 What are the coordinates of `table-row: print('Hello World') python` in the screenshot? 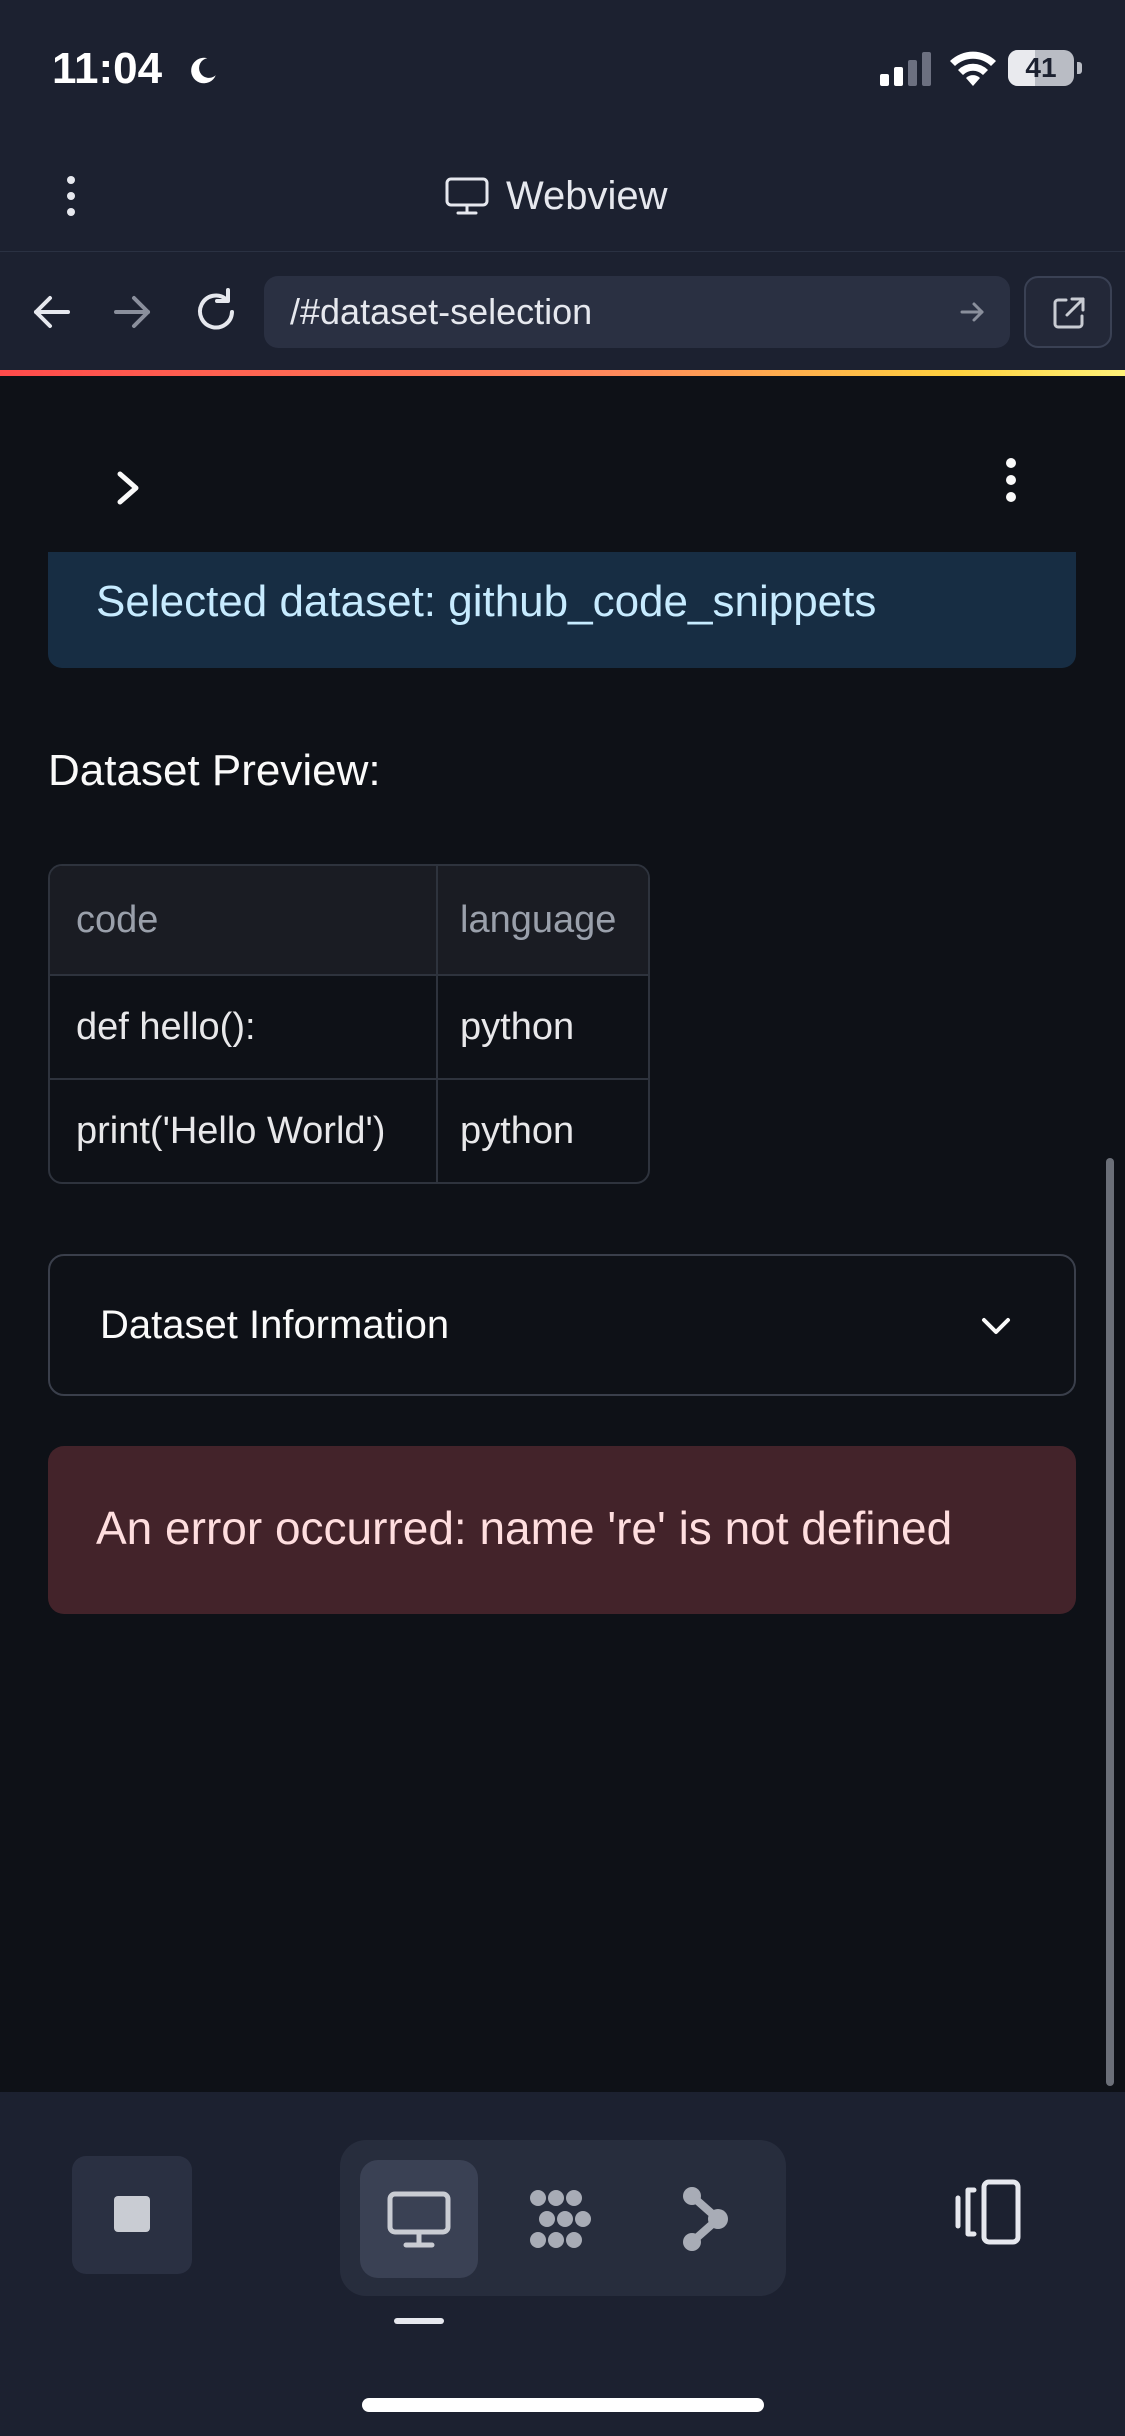 It's located at (349, 1130).